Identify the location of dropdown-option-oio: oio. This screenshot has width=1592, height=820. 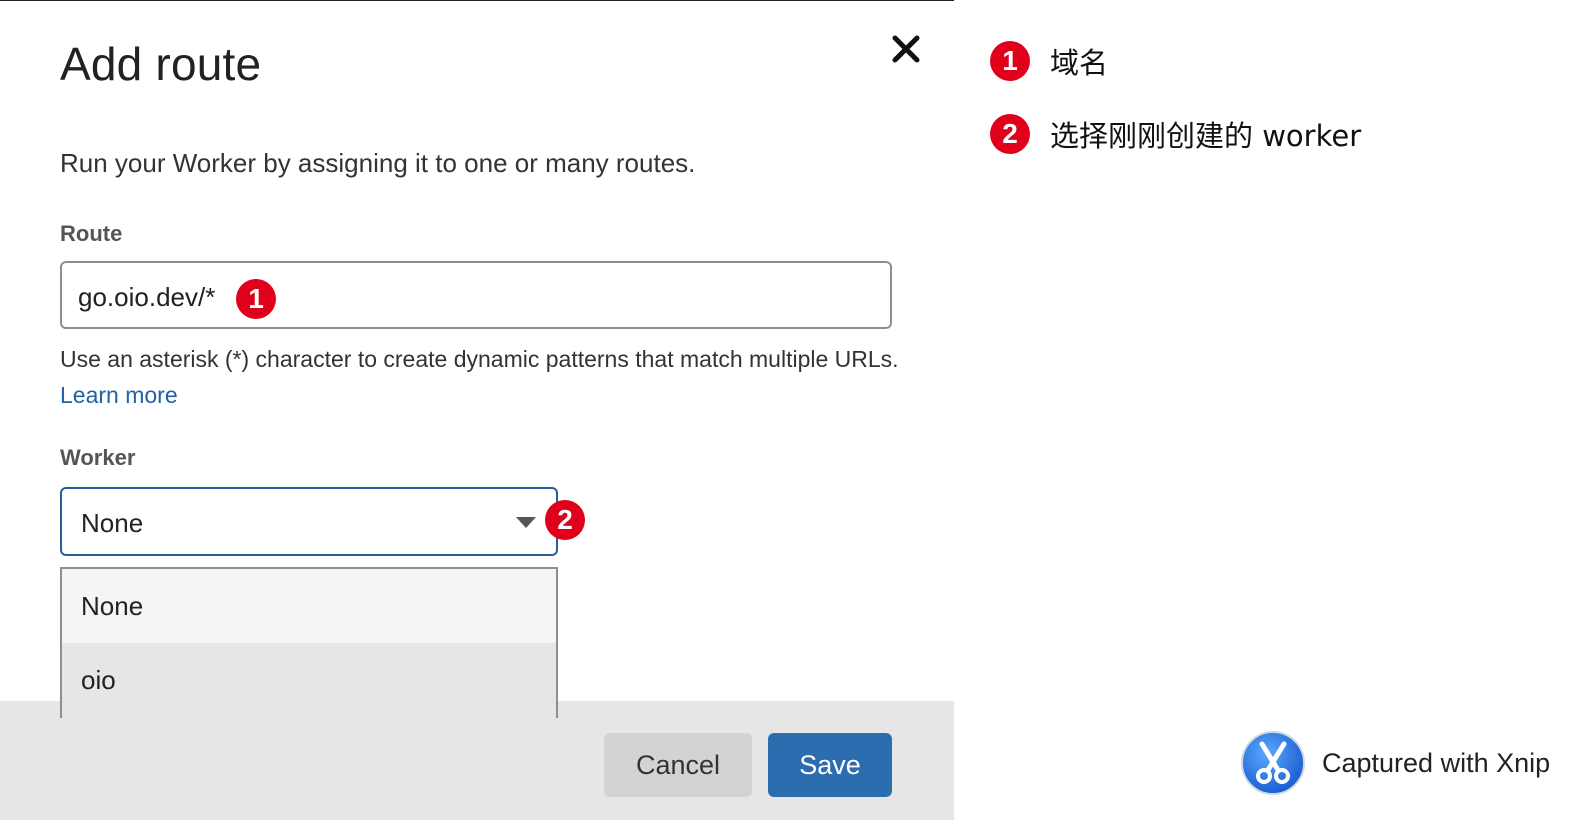
(309, 680).